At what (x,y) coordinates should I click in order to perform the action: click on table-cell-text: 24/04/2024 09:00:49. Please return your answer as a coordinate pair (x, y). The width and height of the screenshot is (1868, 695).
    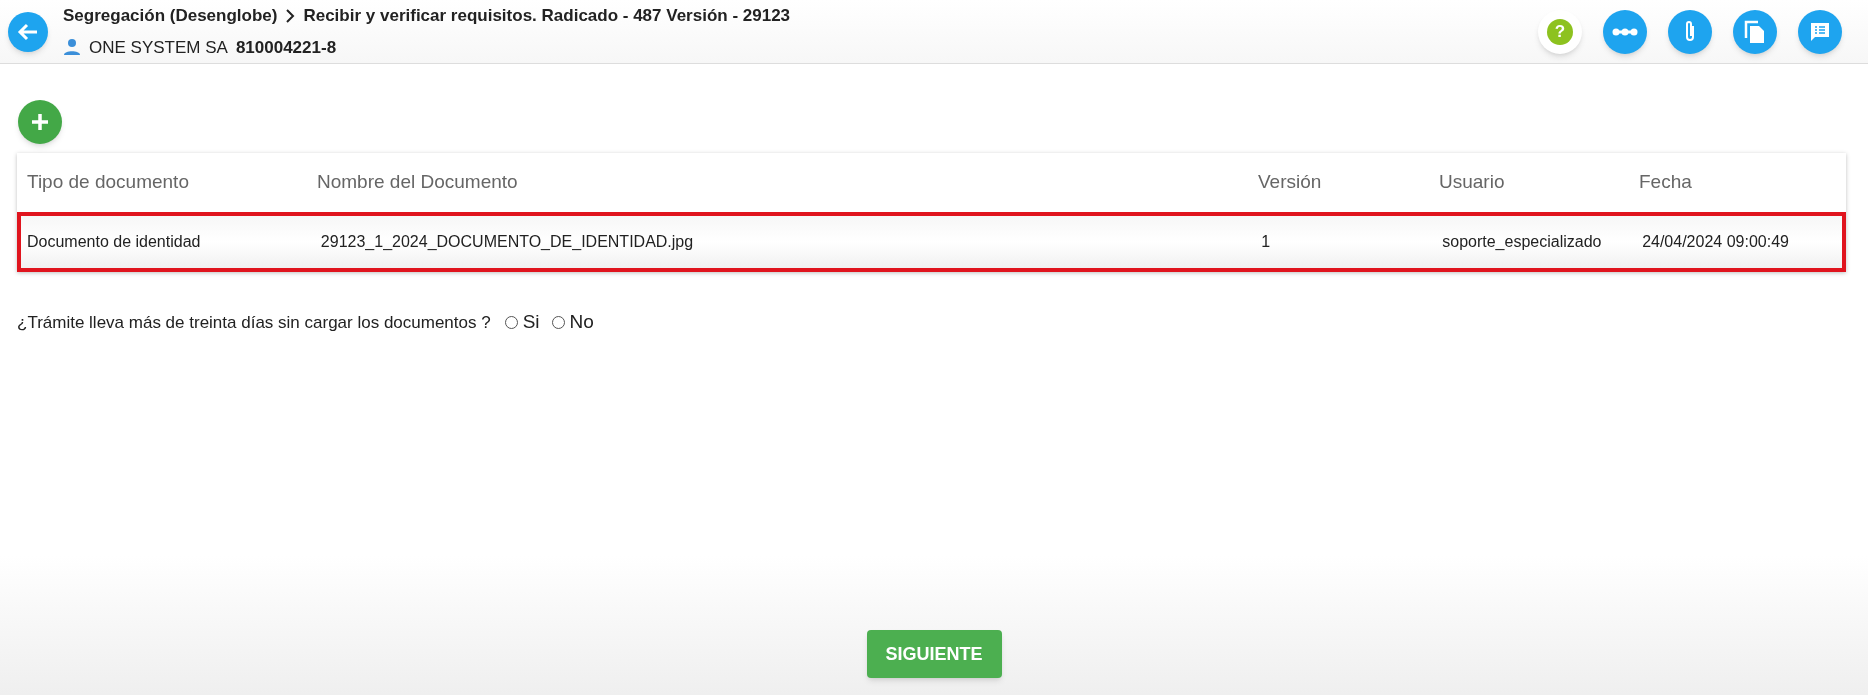
    Looking at the image, I should click on (1716, 242).